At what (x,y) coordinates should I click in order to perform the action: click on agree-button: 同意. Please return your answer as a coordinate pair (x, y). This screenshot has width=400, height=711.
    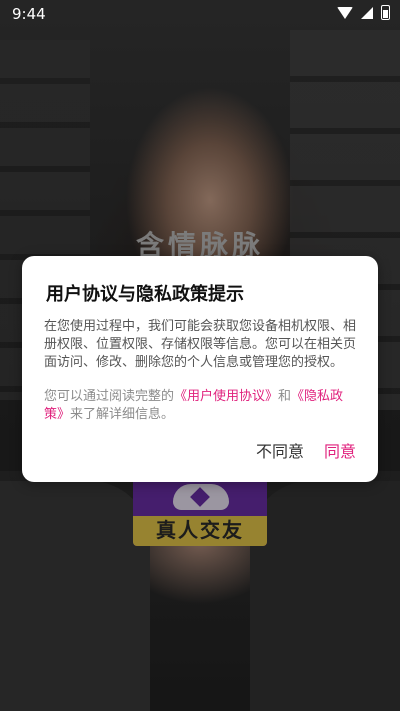
    Looking at the image, I should click on (340, 450).